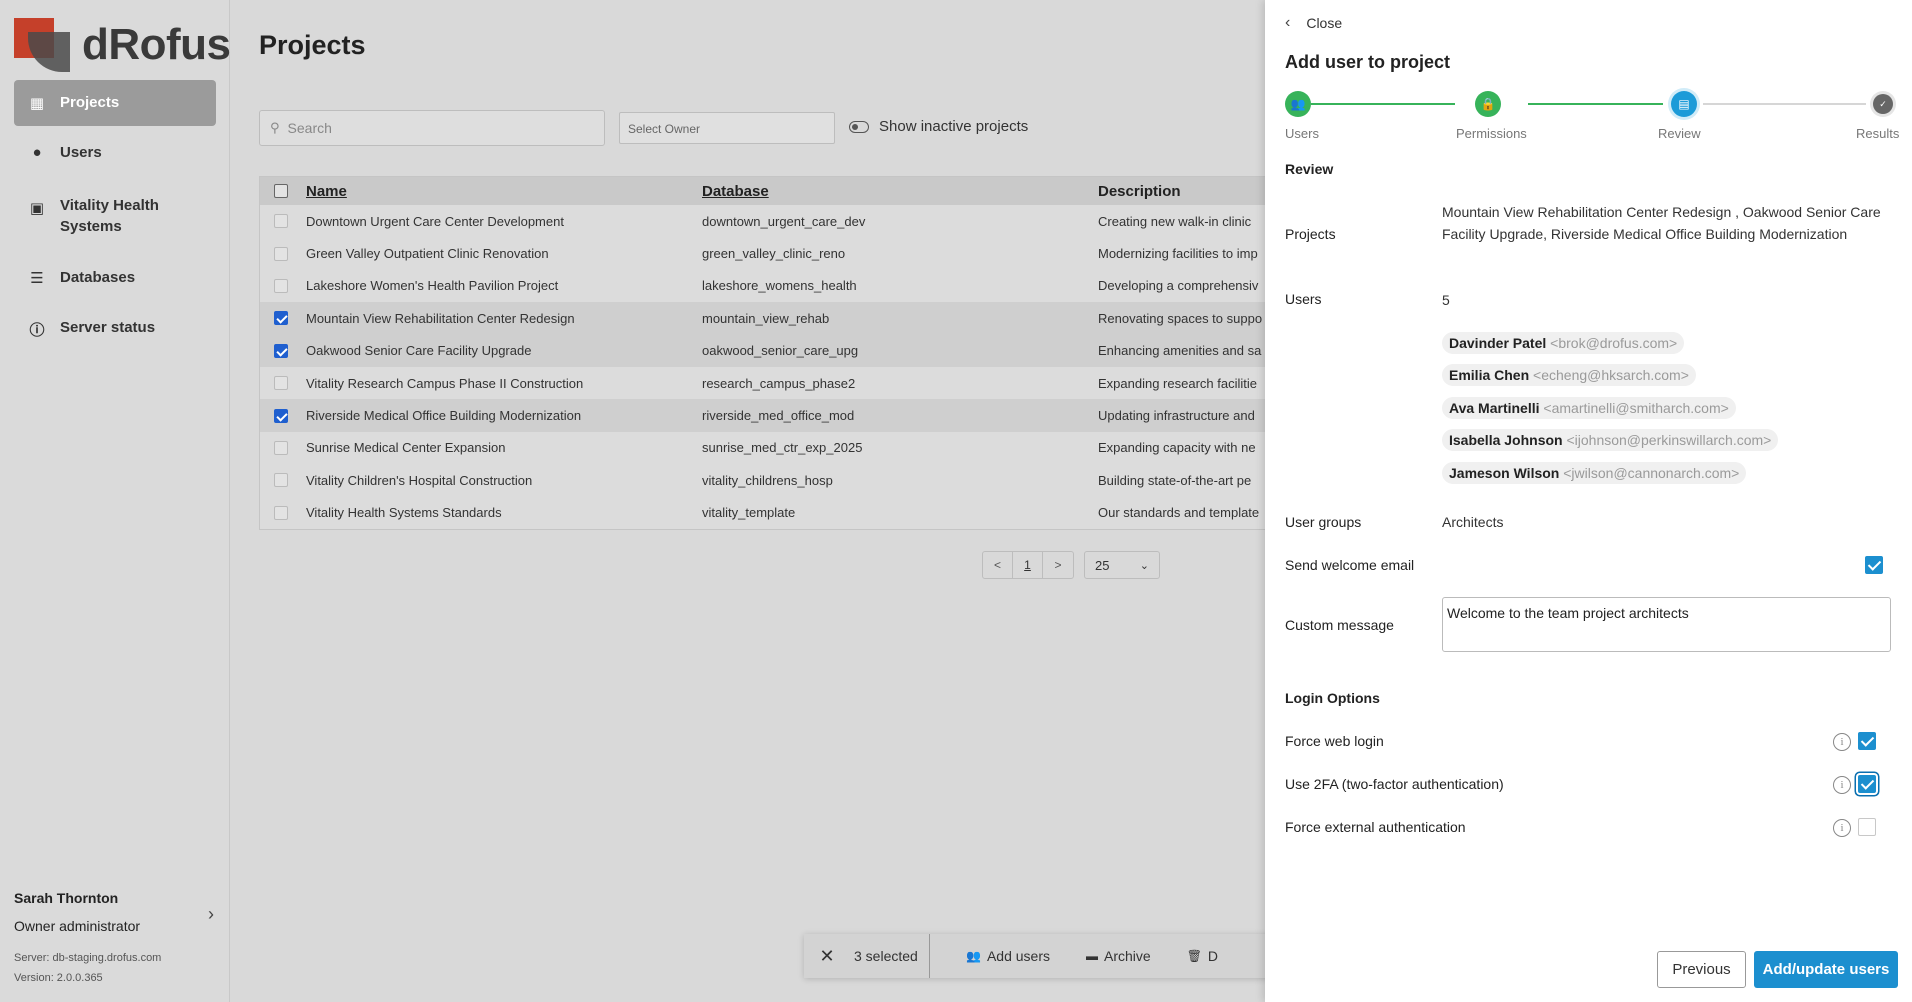 This screenshot has height=1002, width=1912. What do you see at coordinates (778, 416) in the screenshot?
I see `project-database: riverside_med_office_mod` at bounding box center [778, 416].